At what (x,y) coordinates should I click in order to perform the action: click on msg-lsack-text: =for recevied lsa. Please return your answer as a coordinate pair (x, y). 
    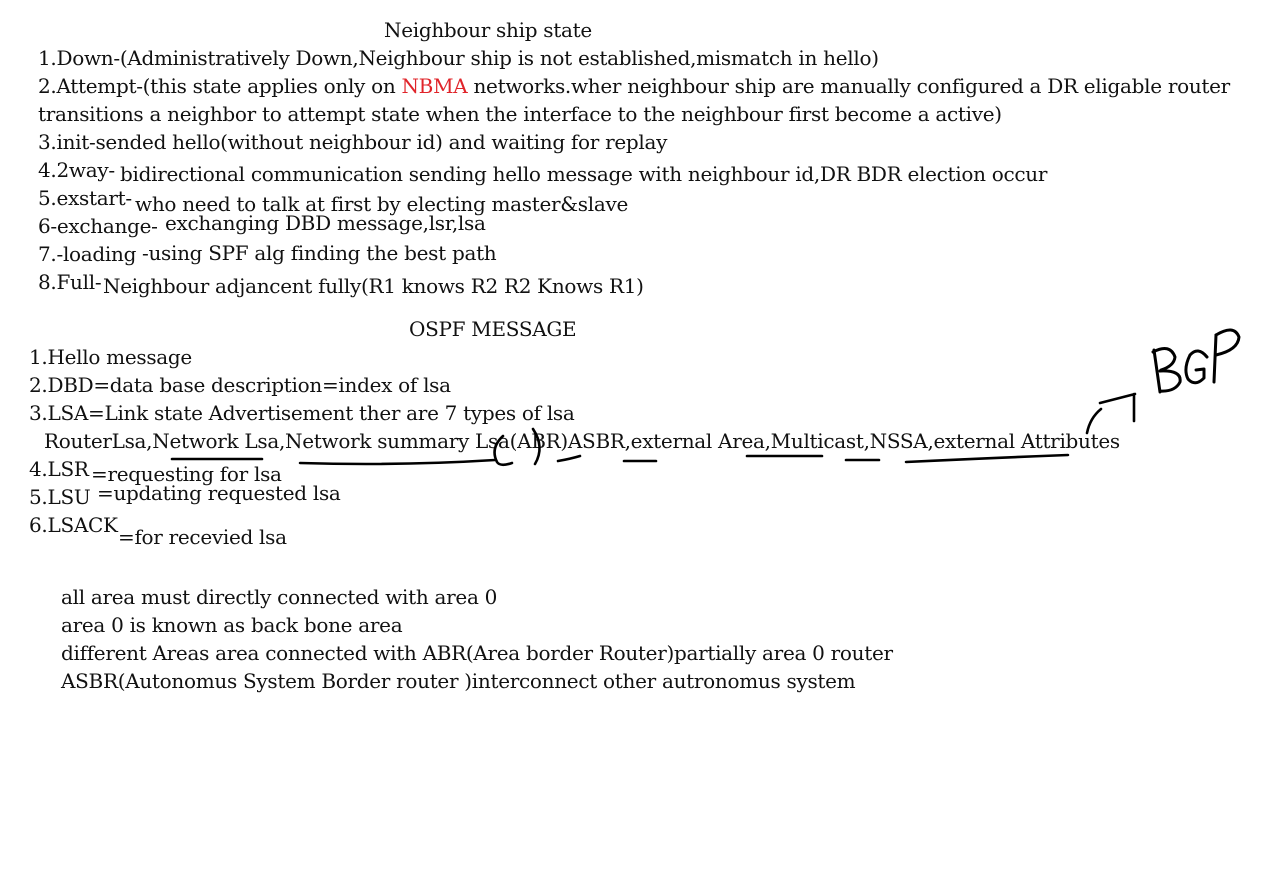
    Looking at the image, I should click on (202, 537).